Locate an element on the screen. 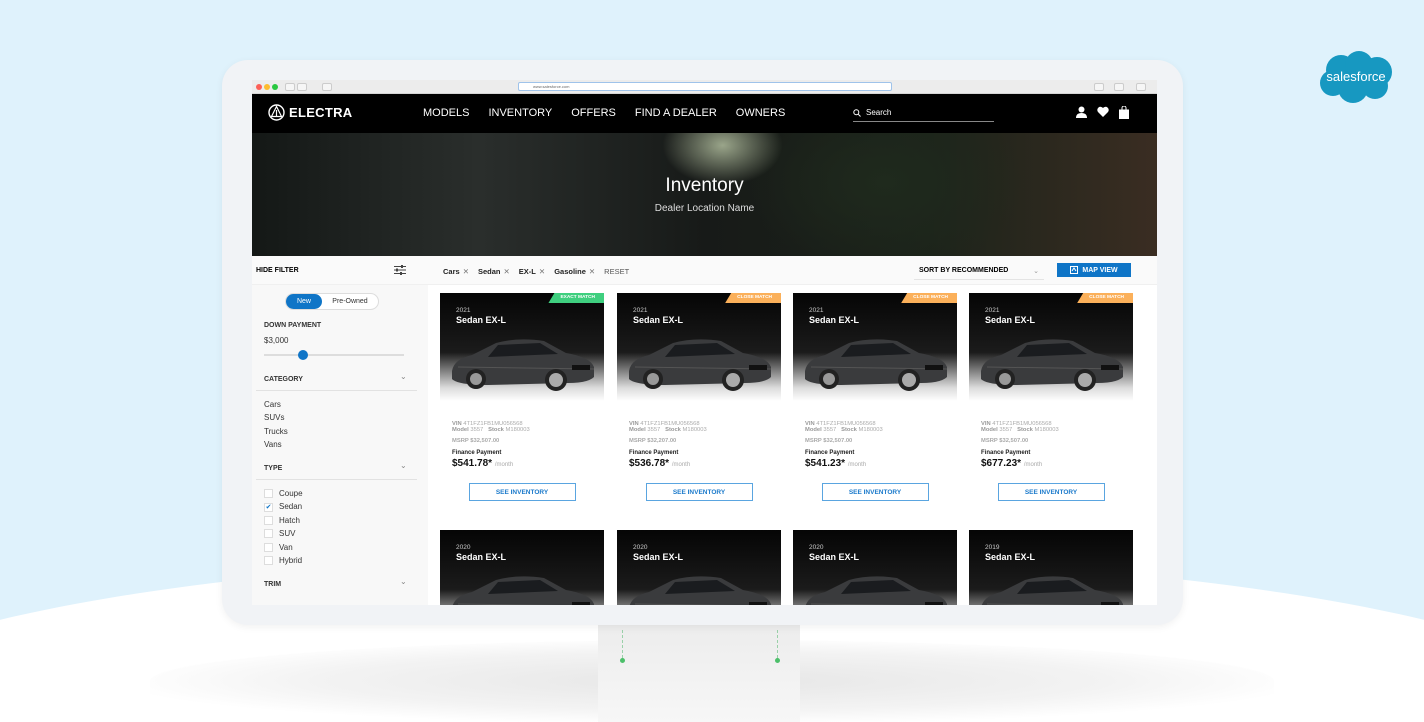 Image resolution: width=1424 pixels, height=722 pixels. toggle-new: New is located at coordinates (304, 301).